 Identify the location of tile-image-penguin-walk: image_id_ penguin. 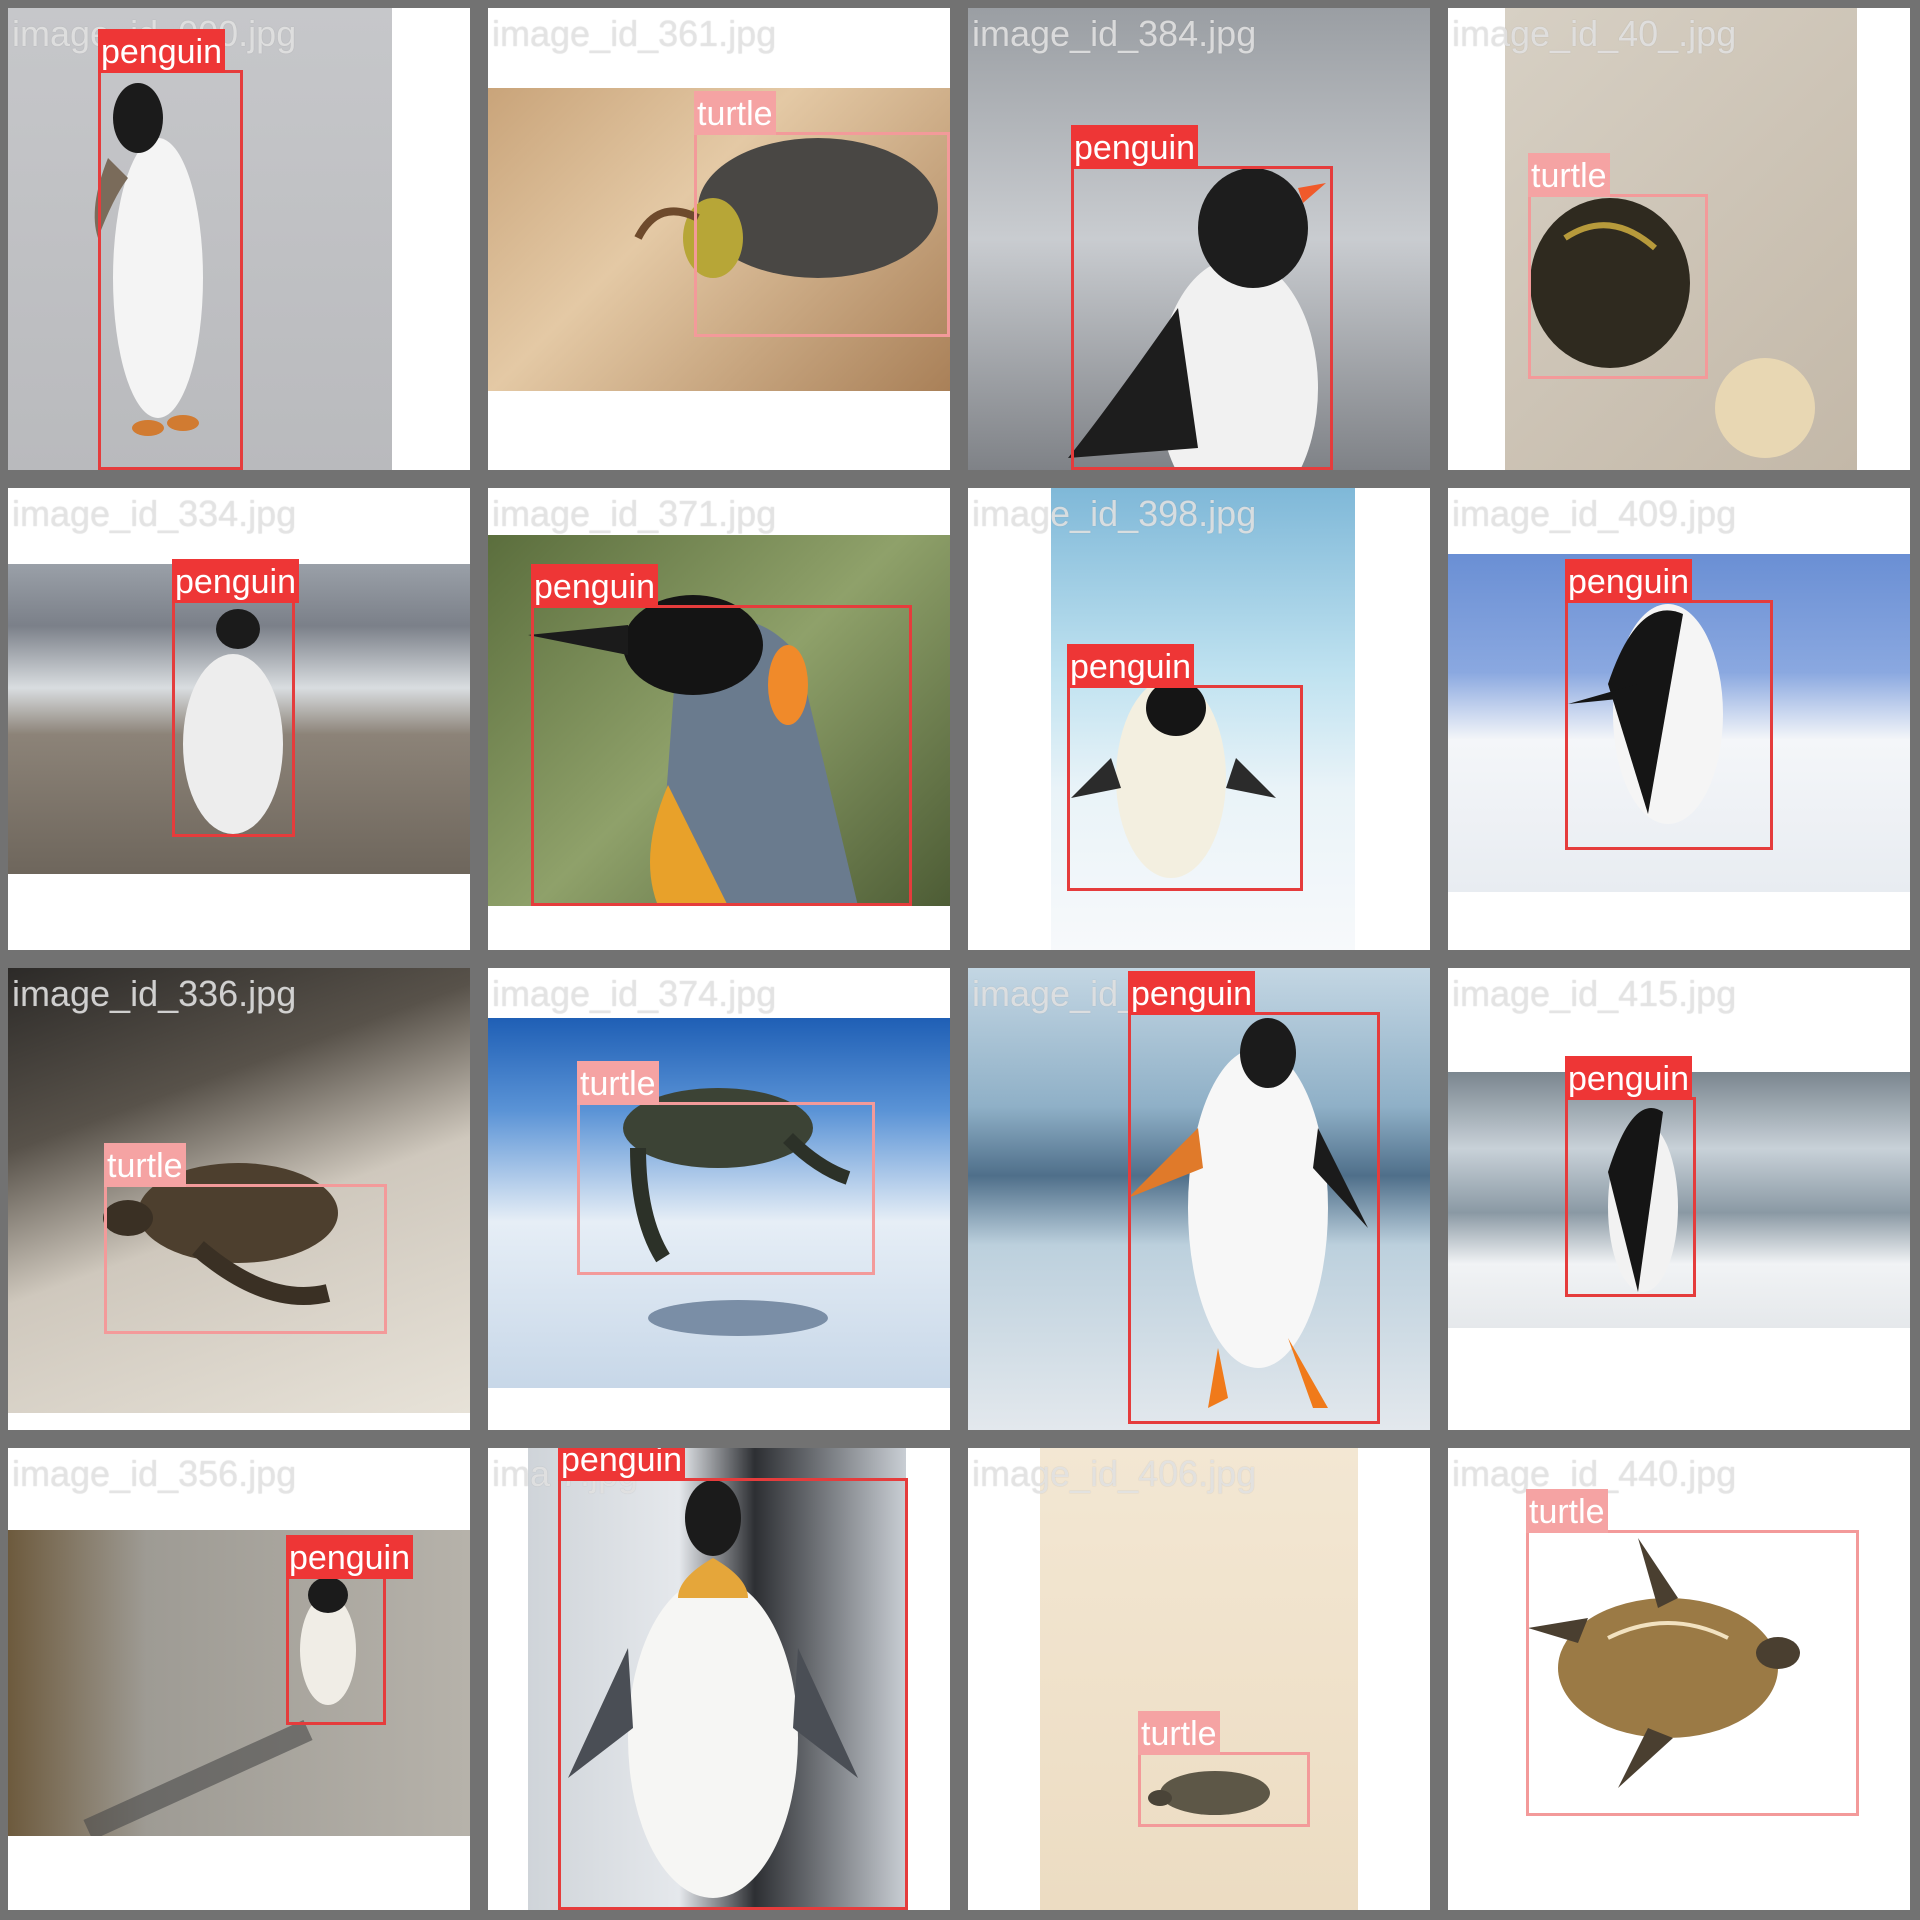
(1199, 1199).